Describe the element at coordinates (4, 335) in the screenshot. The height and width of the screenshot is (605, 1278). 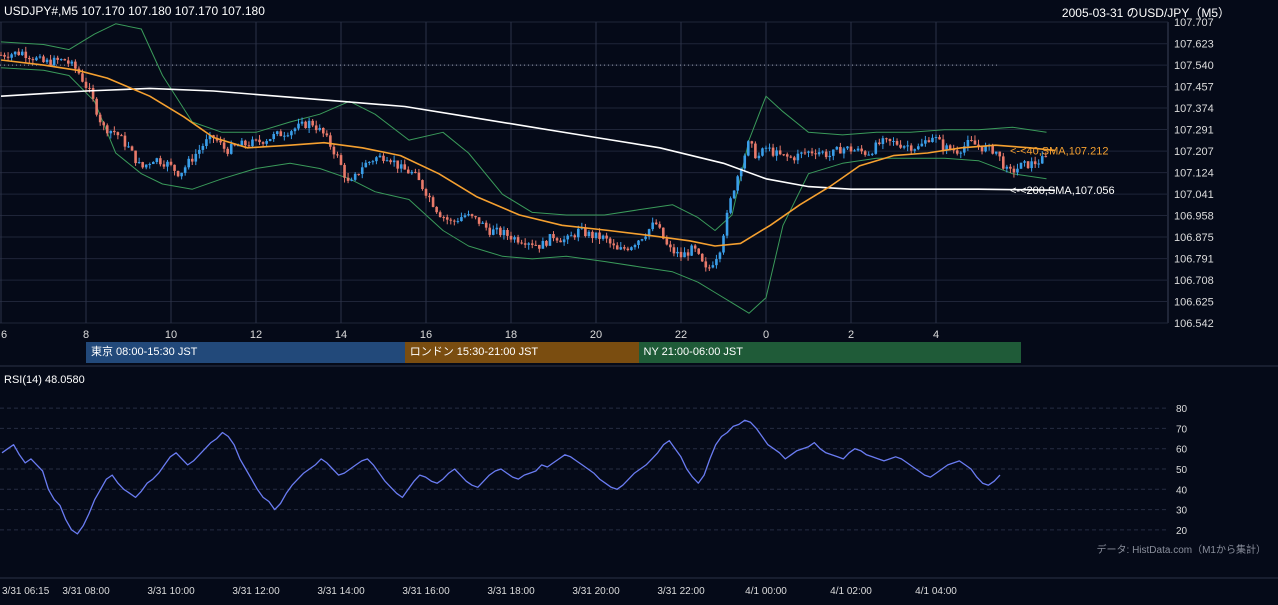
I see `hour-tick-label: 6` at that location.